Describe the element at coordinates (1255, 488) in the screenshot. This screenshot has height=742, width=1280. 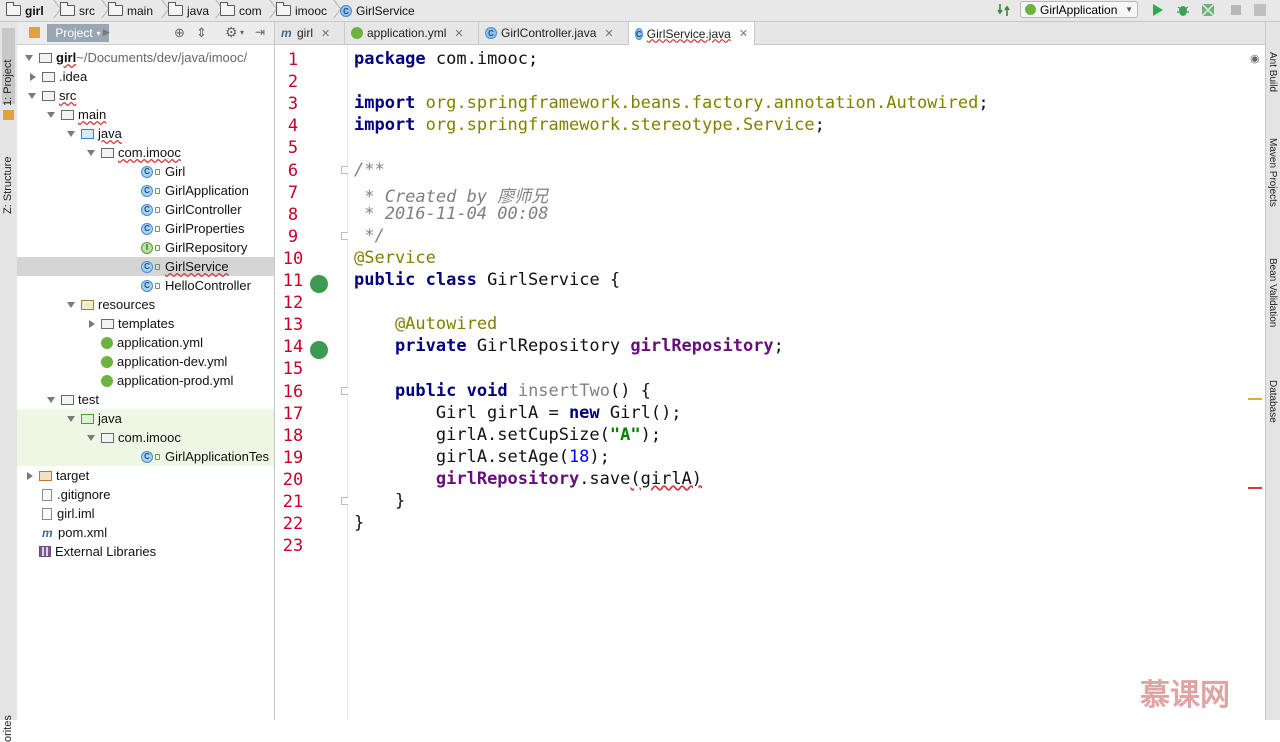
I see `error-marker` at that location.